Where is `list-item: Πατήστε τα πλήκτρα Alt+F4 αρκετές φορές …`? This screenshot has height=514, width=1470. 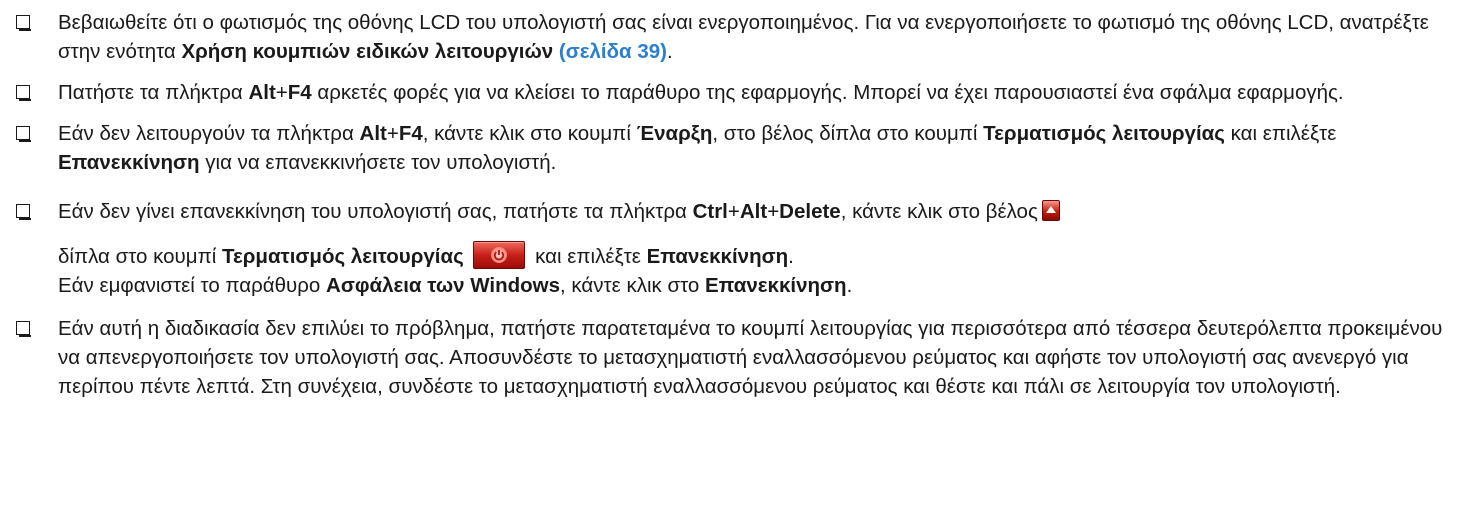
list-item: Πατήστε τα πλήκτρα Alt+F4 αρκετές φορές … is located at coordinates (732, 92).